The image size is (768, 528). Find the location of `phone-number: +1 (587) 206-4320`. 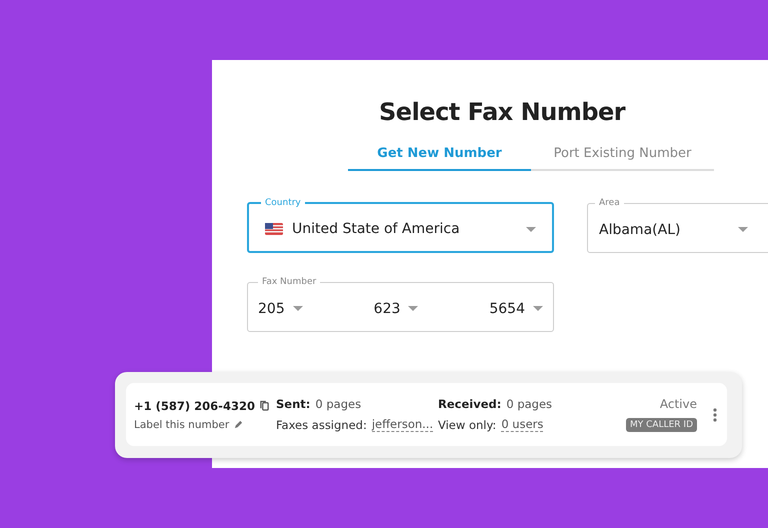

phone-number: +1 (587) 206-4320 is located at coordinates (194, 405).